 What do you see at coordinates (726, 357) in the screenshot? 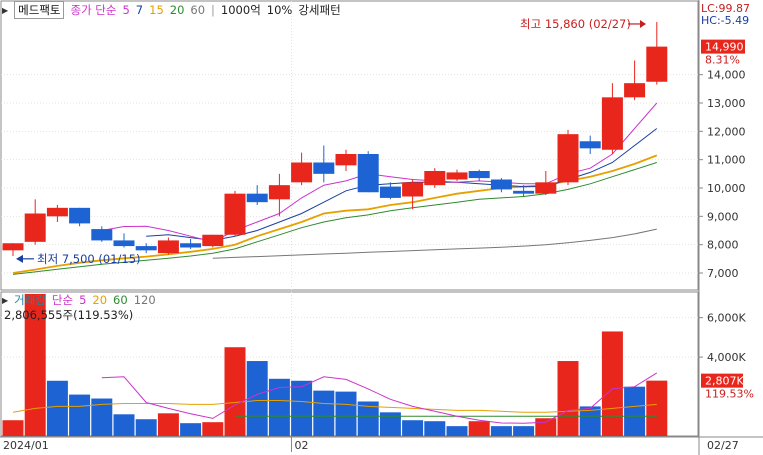
I see `volume-tick-label: 4,000K` at bounding box center [726, 357].